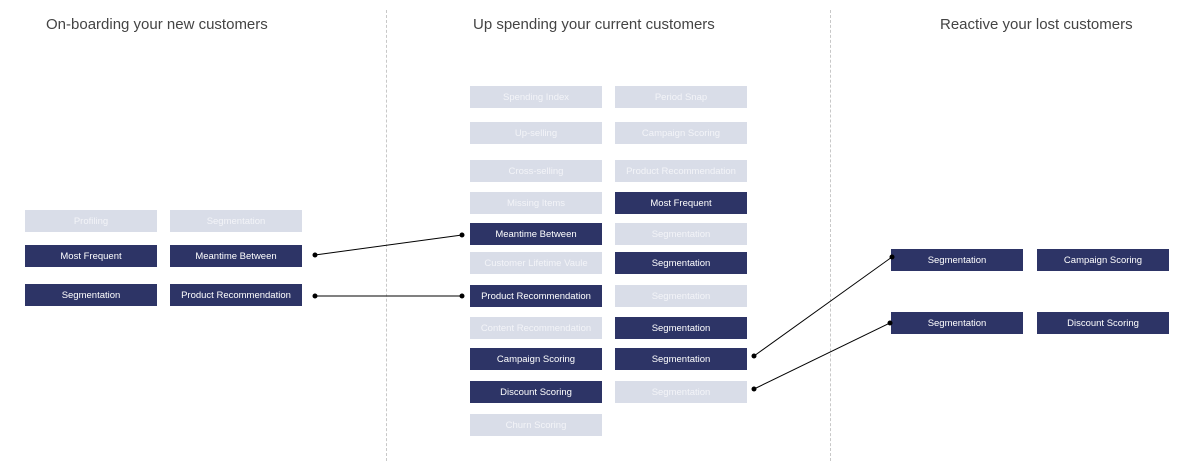 This screenshot has width=1202, height=461. What do you see at coordinates (823, 306) in the screenshot?
I see `link-campaign-to-segmentation` at bounding box center [823, 306].